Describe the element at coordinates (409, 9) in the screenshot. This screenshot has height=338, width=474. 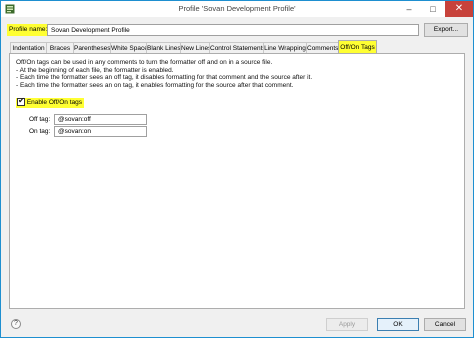
I see `minimize-button: –` at that location.